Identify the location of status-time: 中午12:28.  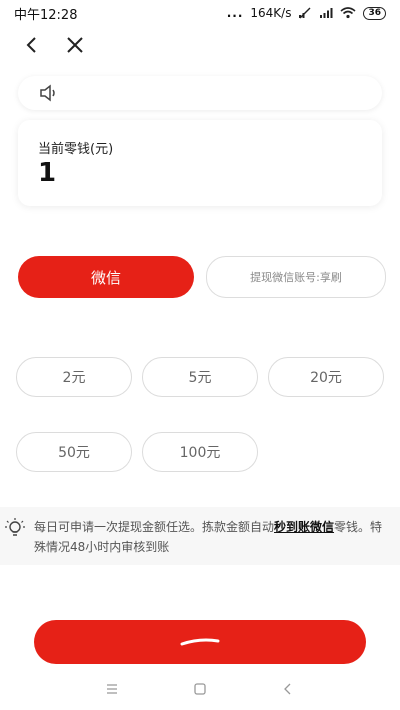
(46, 15).